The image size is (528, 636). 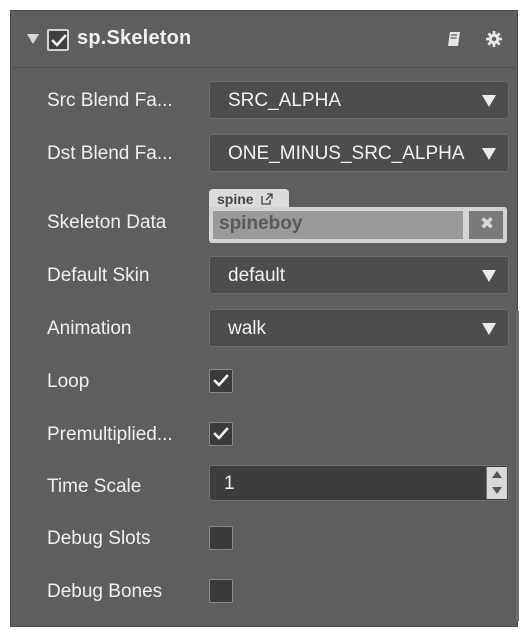 What do you see at coordinates (68, 381) in the screenshot?
I see `loop-label: Loop` at bounding box center [68, 381].